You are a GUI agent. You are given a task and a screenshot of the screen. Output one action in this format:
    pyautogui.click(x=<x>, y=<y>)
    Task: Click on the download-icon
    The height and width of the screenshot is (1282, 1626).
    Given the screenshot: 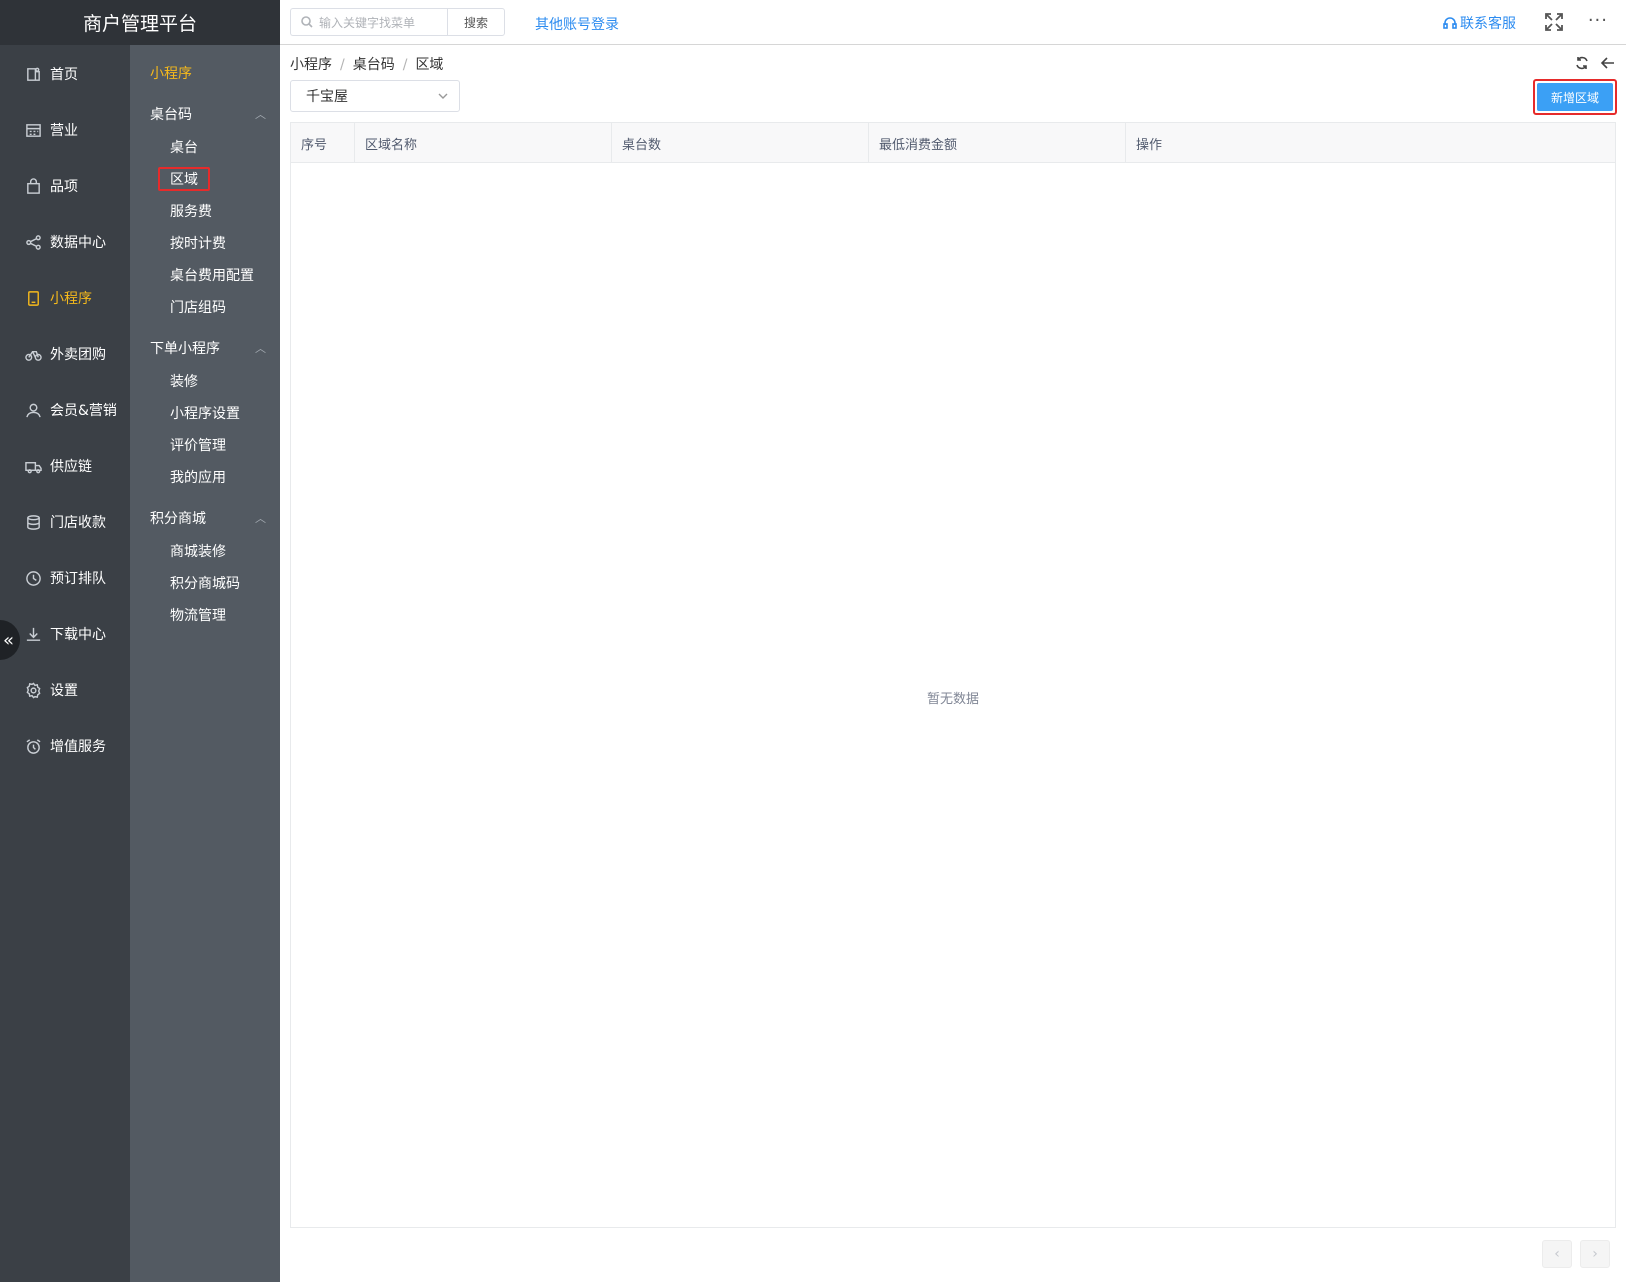 What is the action you would take?
    pyautogui.click(x=33, y=634)
    